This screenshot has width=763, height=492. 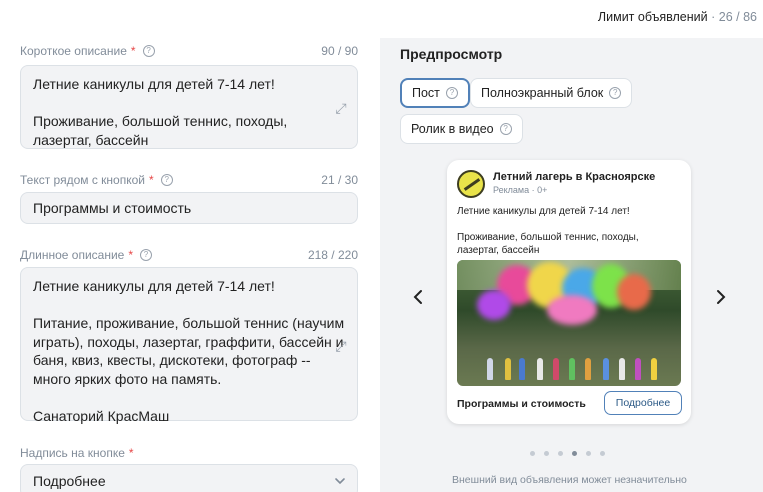 What do you see at coordinates (69, 481) in the screenshot?
I see `button-caption-value: Подробнее` at bounding box center [69, 481].